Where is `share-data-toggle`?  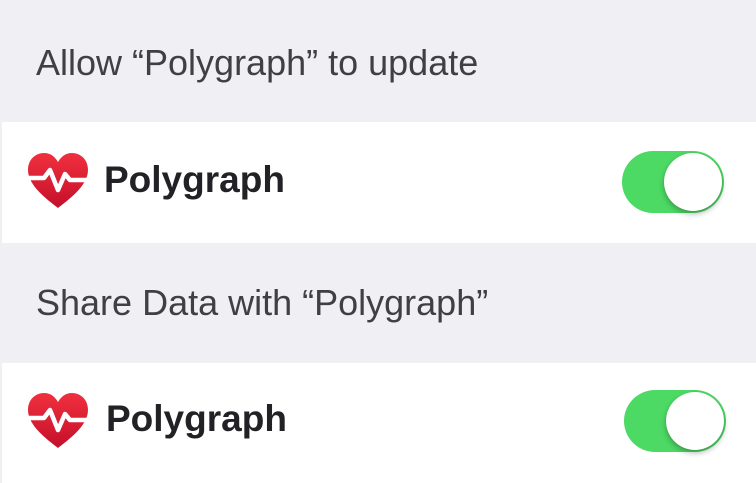
share-data-toggle is located at coordinates (675, 421).